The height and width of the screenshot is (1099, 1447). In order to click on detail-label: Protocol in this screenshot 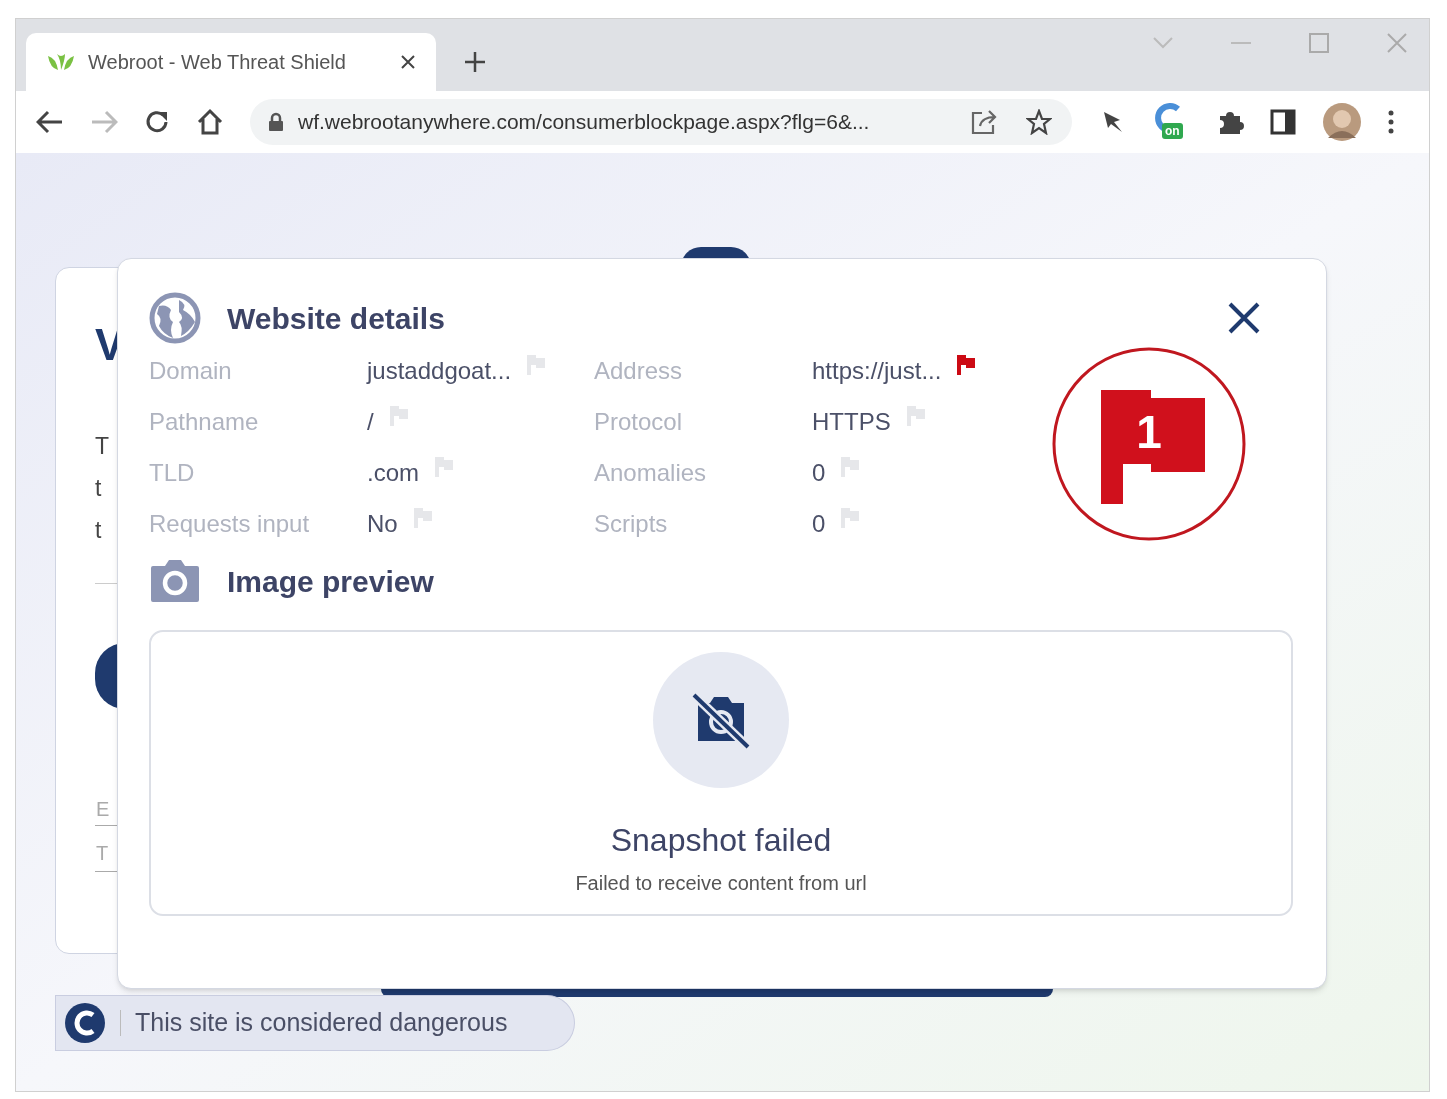, I will do `click(639, 422)`.